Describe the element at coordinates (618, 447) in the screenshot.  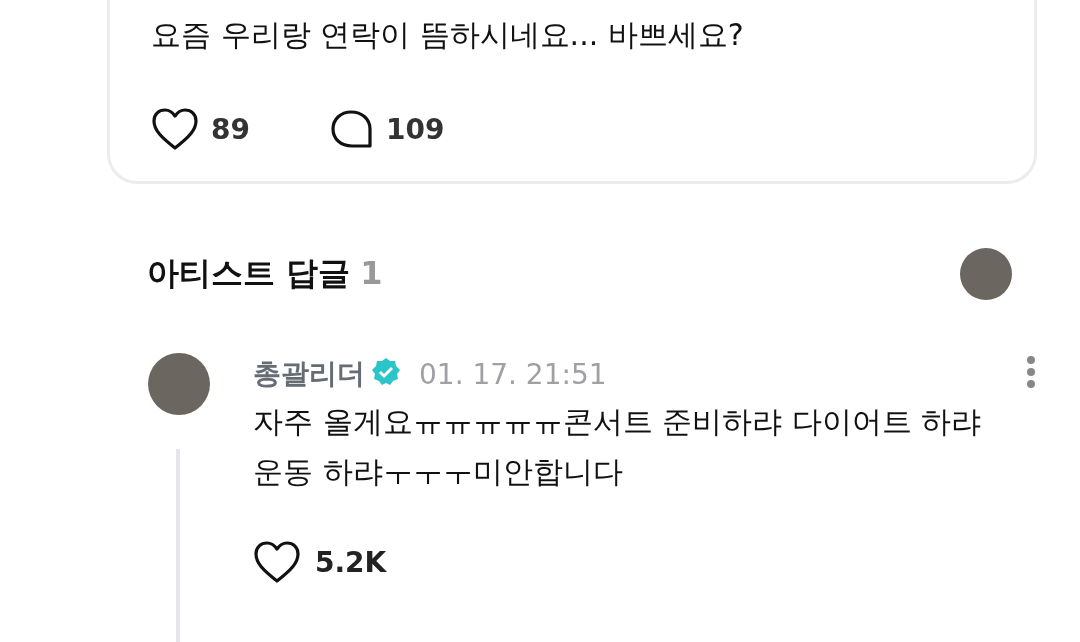
I see `comment-text: 자주 올게요ㅠㅠㅠㅠㅠ콘서트 준비하랴 다이어트 하랴 운동 하랴ㅜㅜㅜ미안합니다` at that location.